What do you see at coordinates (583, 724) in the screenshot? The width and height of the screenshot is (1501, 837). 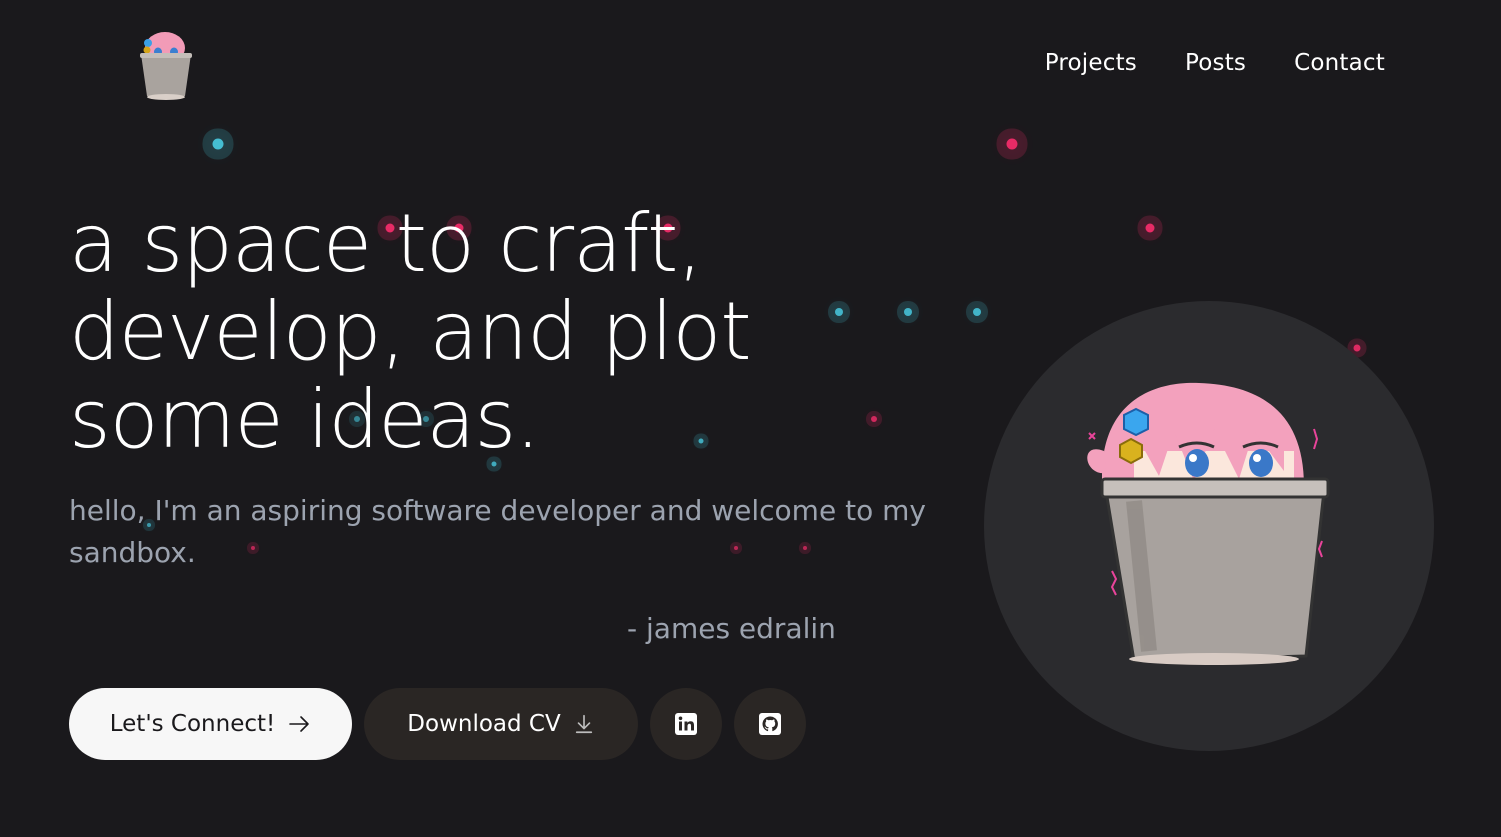 I see `download-icon` at bounding box center [583, 724].